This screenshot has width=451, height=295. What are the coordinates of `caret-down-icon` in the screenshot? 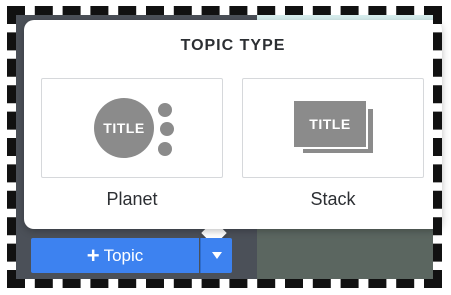 It's located at (216, 255).